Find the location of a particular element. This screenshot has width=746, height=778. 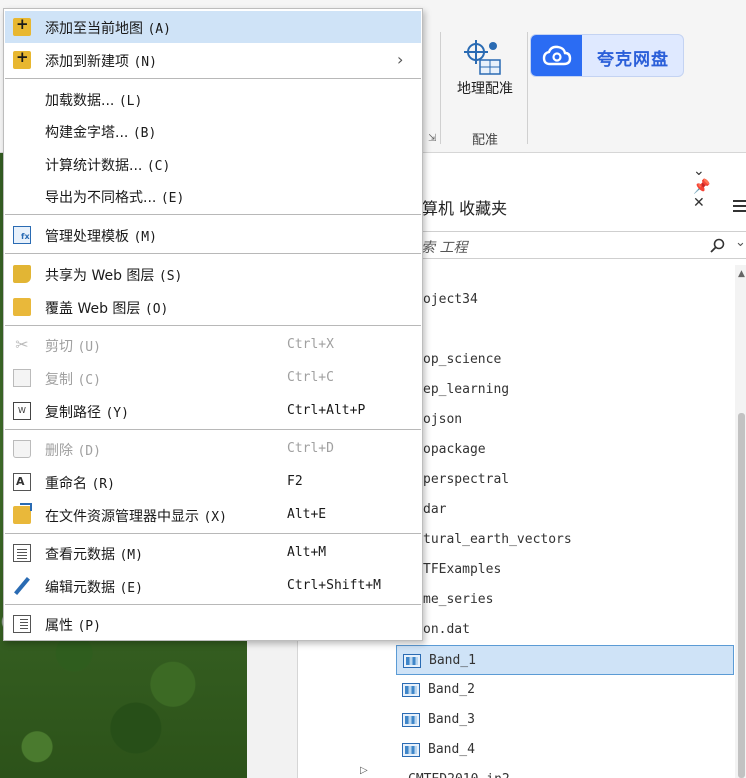

menu-item-export-format: 导出为不同格式... (E) is located at coordinates (213, 196).